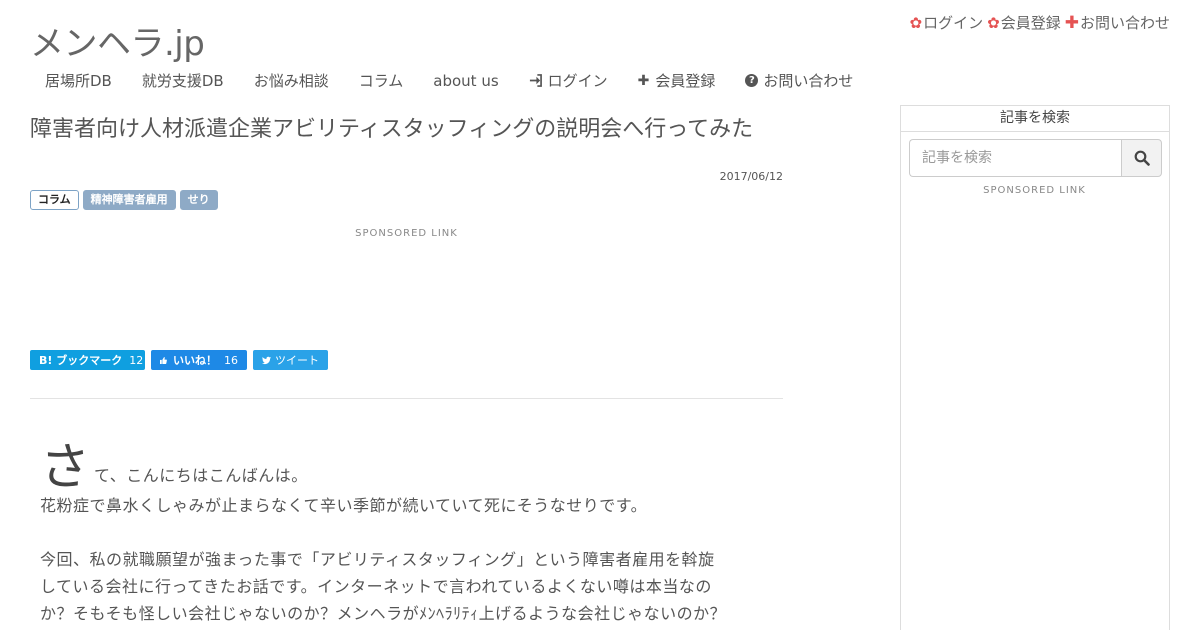  What do you see at coordinates (266, 360) in the screenshot?
I see `twitter-bird-icon` at bounding box center [266, 360].